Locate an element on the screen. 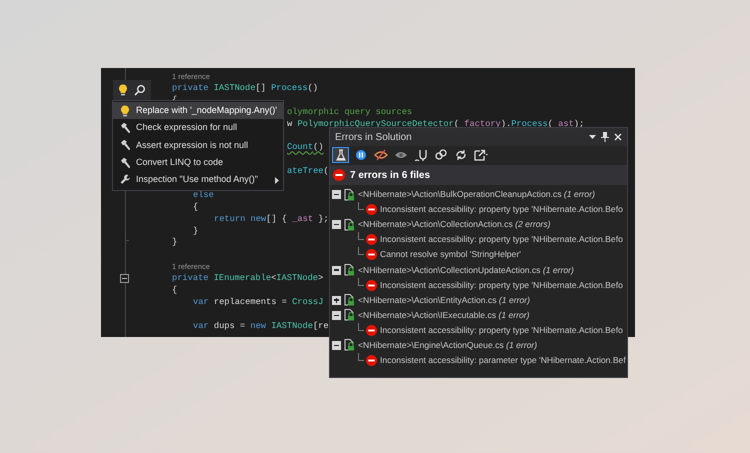 This screenshot has width=750, height=453. menu-item: Convert LINQ to code is located at coordinates (198, 163).